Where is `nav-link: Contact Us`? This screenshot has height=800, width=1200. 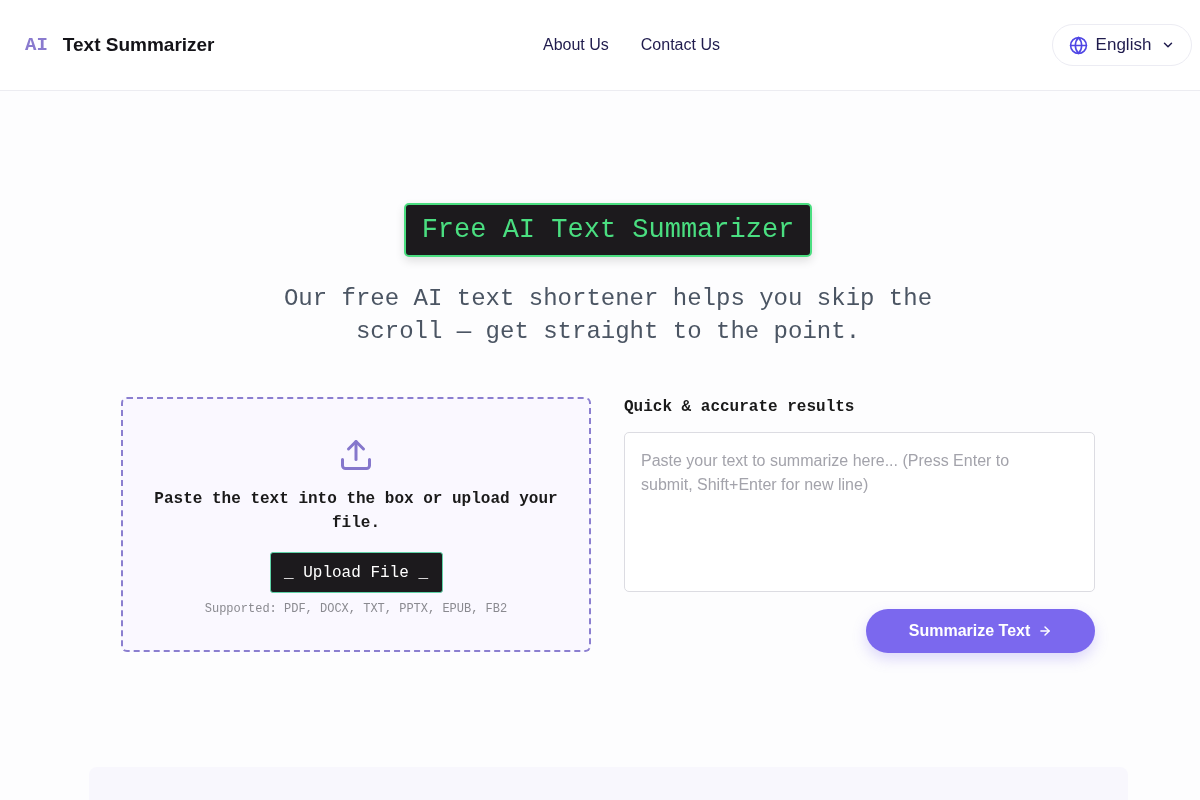
nav-link: Contact Us is located at coordinates (680, 45).